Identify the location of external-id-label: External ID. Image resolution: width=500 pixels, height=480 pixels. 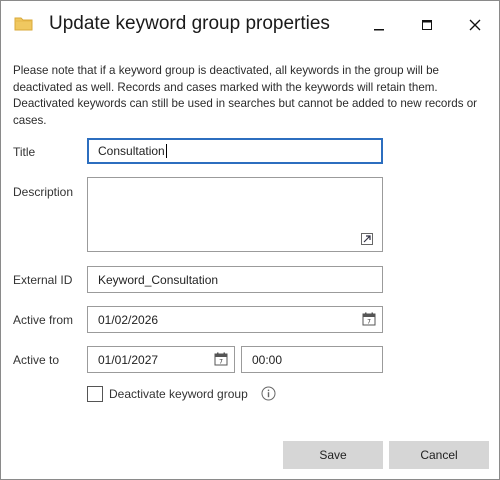
(43, 280).